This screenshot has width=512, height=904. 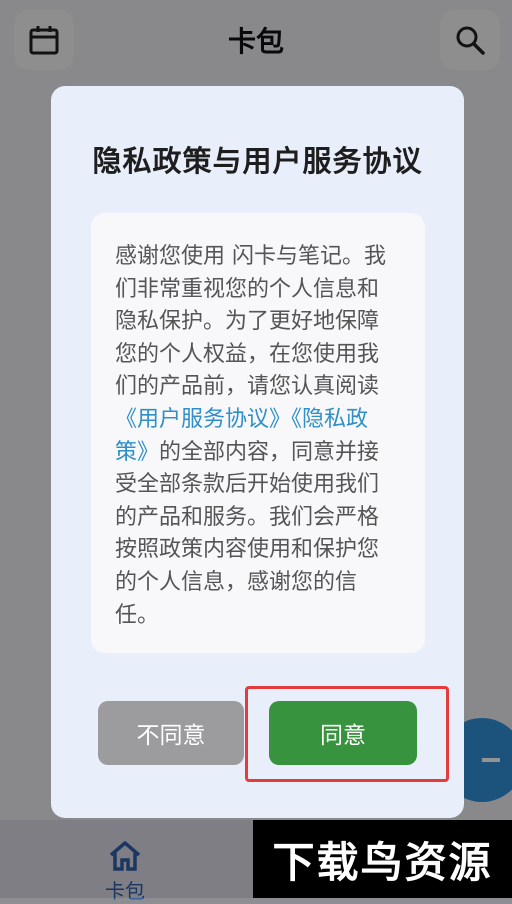 I want to click on decline-button: 不同意, so click(x=171, y=733).